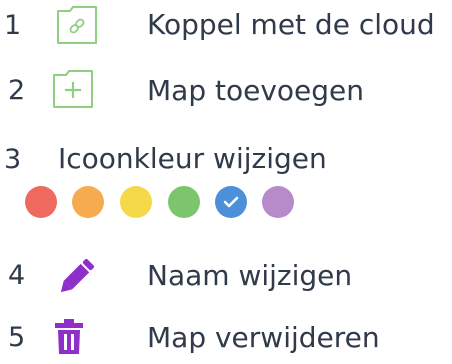  Describe the element at coordinates (263, 337) in the screenshot. I see `menu-item-label: Map verwijderen` at that location.